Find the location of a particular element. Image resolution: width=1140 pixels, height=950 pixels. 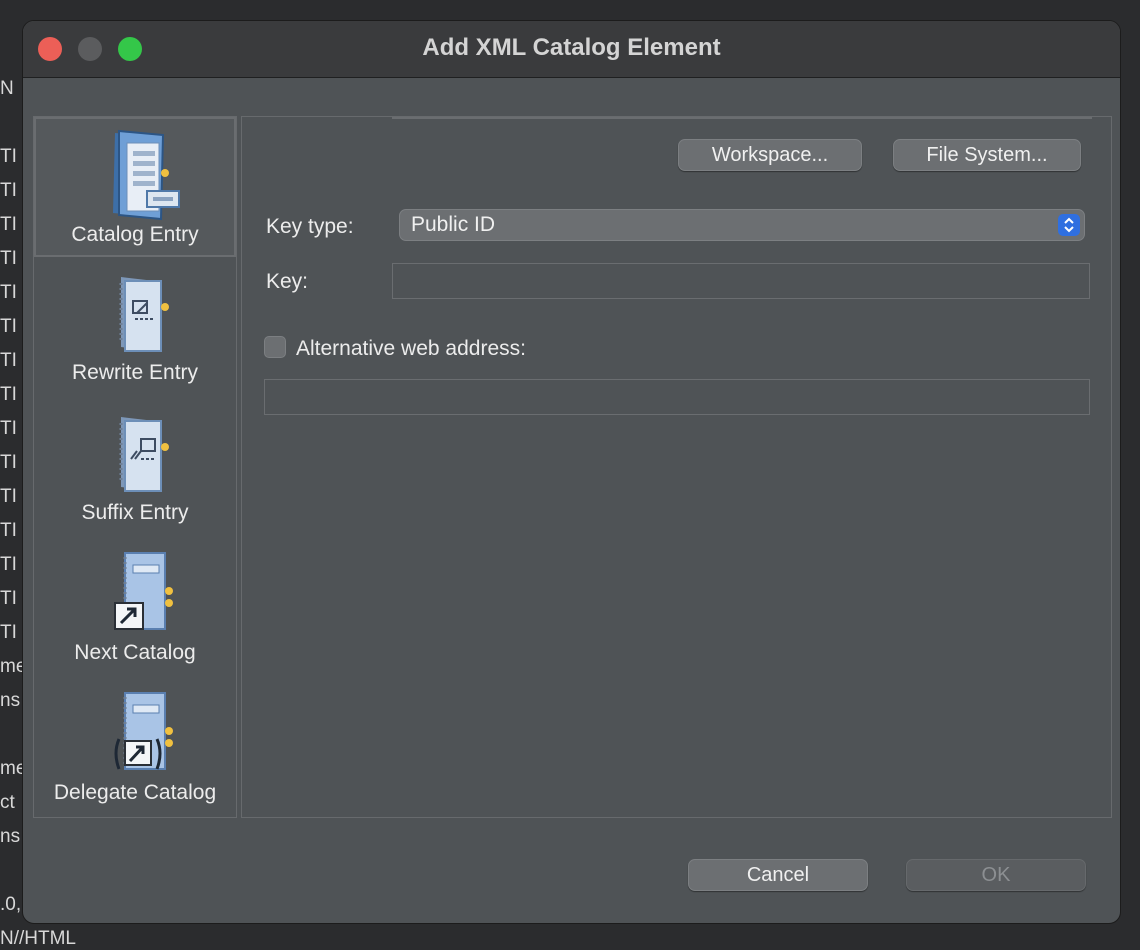

chevron-up-down-icon is located at coordinates (1069, 225).